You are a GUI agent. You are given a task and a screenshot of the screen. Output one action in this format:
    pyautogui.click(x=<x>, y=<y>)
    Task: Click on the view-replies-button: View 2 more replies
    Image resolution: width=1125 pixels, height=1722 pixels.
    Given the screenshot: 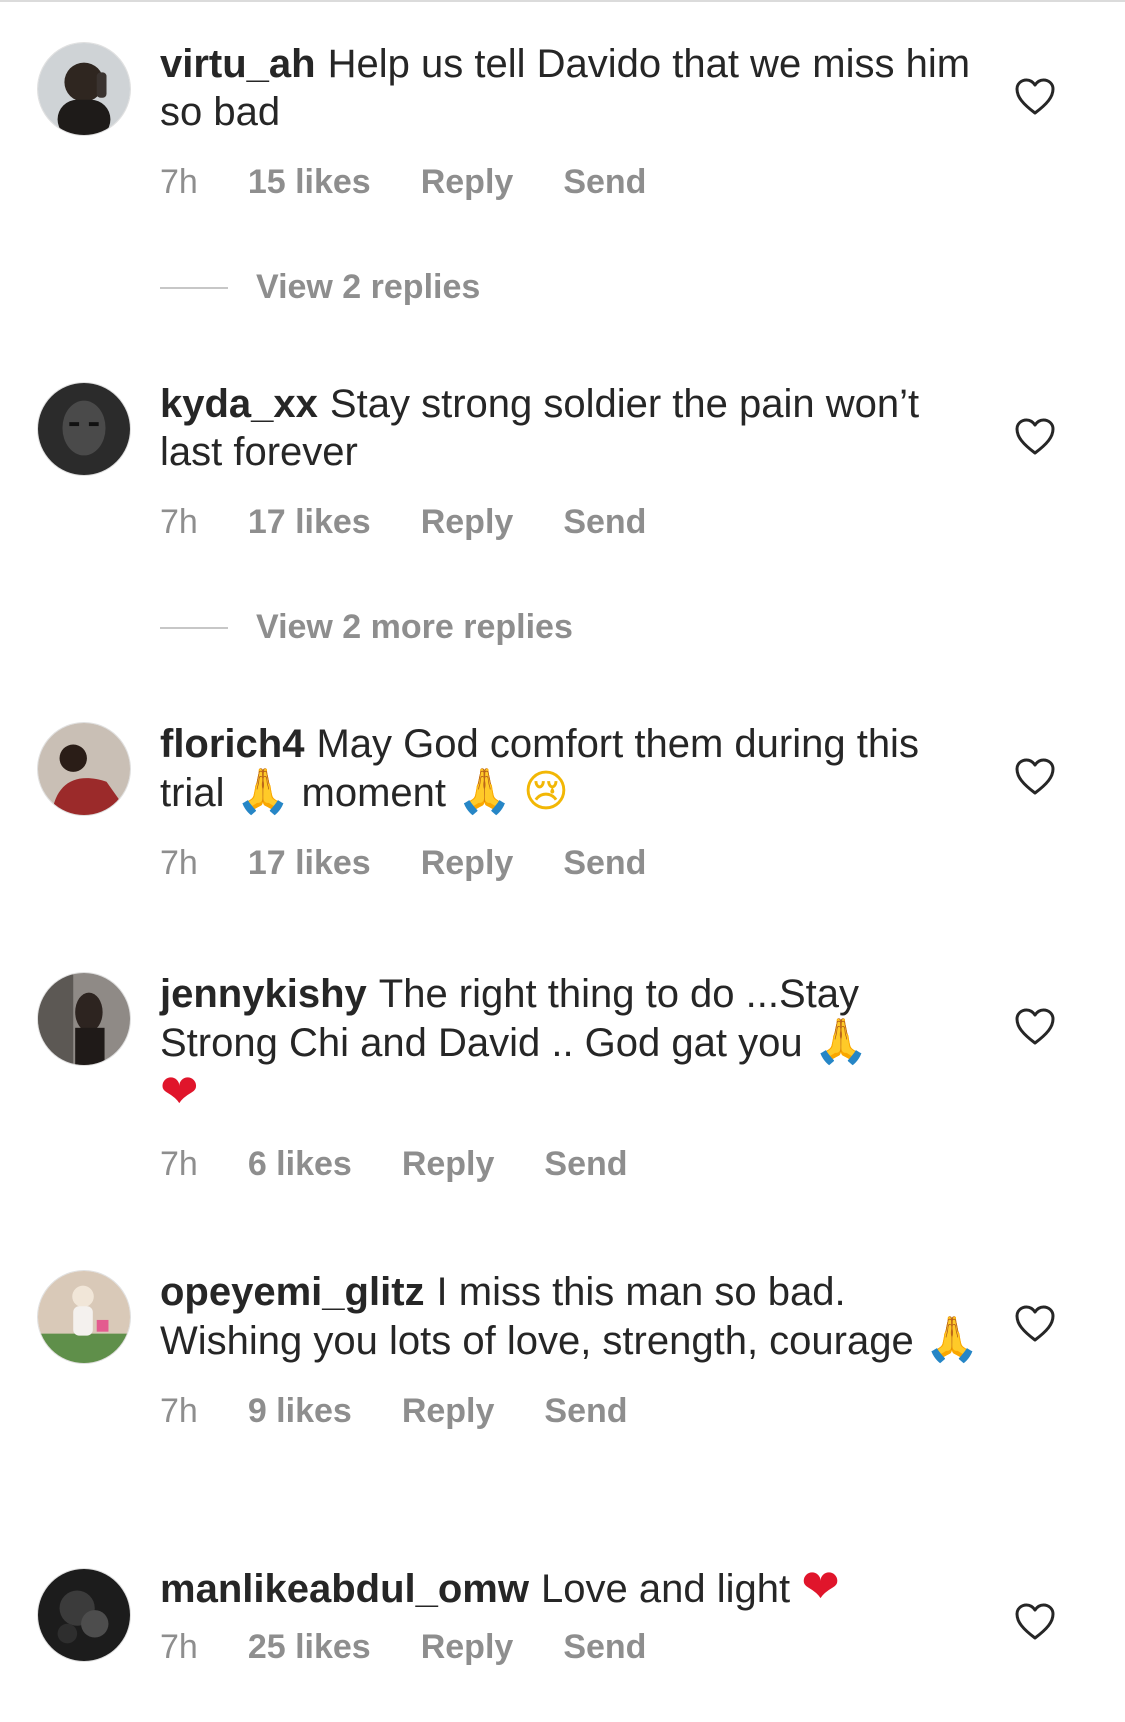 What is the action you would take?
    pyautogui.click(x=366, y=627)
    